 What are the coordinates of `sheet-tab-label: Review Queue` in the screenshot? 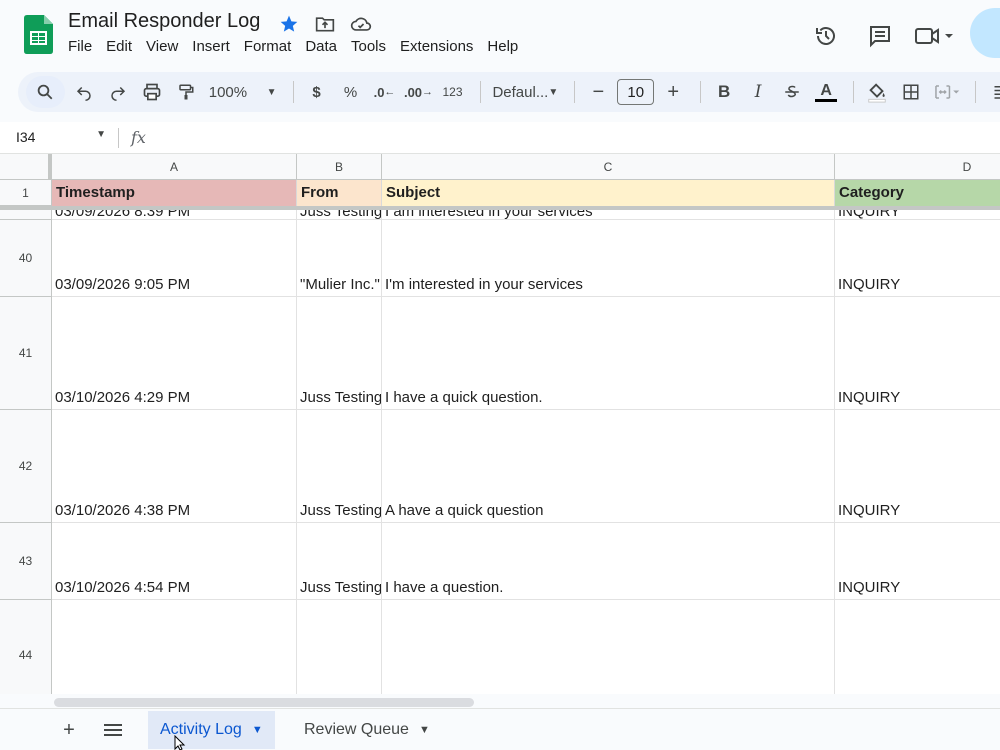 It's located at (356, 729).